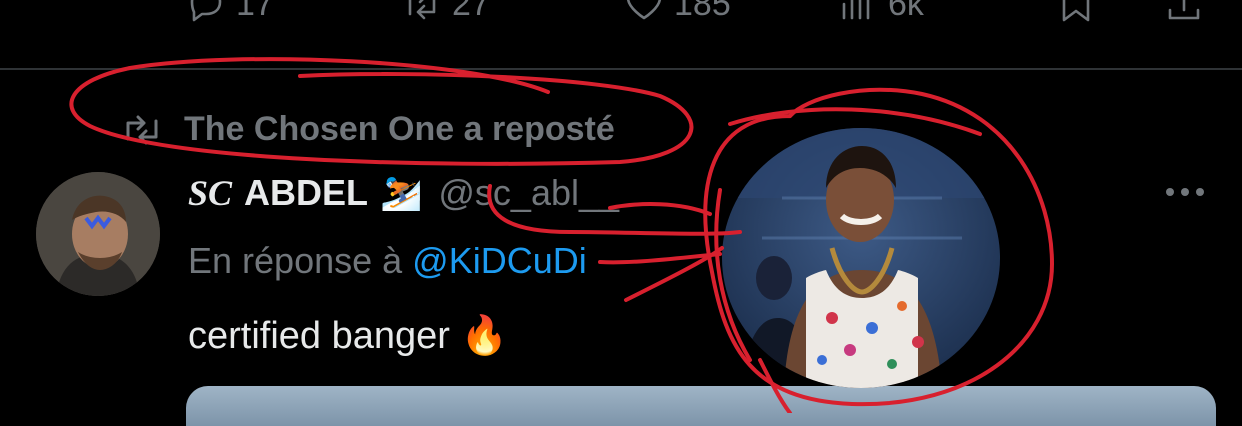 The height and width of the screenshot is (426, 1242). I want to click on share-icon, so click(1184, 10).